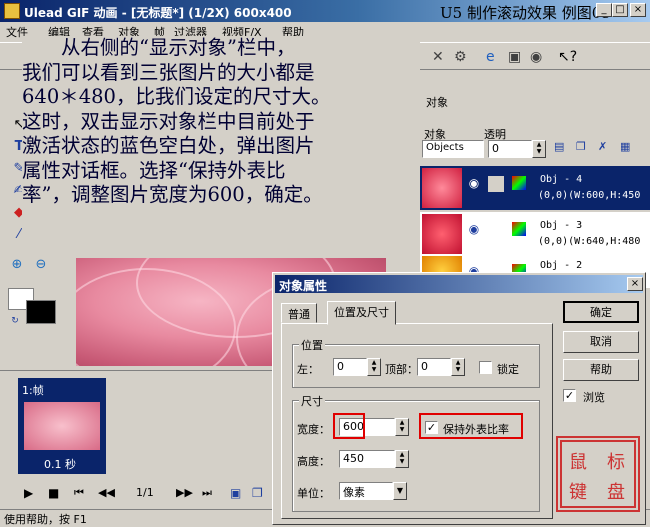 This screenshot has height=527, width=650. Describe the element at coordinates (402, 427) in the screenshot. I see `width-spinner: ▲ ▼` at that location.